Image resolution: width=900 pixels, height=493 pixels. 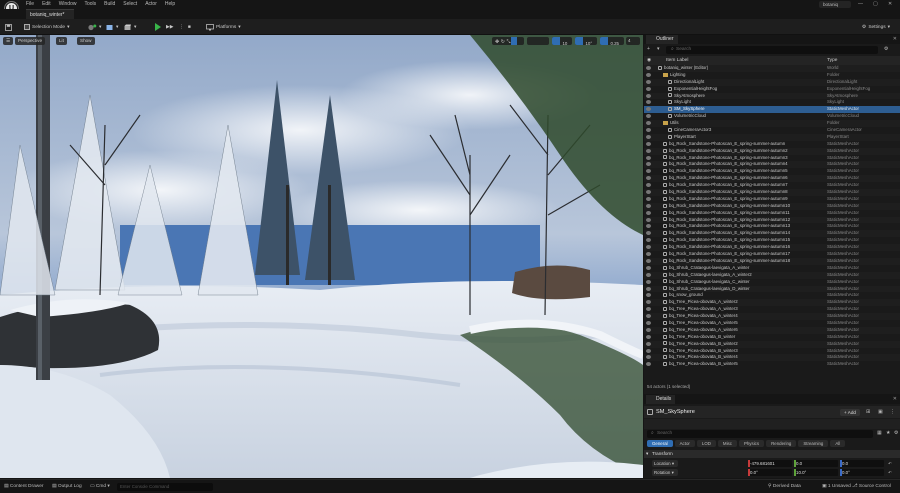 What do you see at coordinates (94, 27) in the screenshot?
I see `add-content-icon: ▾` at bounding box center [94, 27].